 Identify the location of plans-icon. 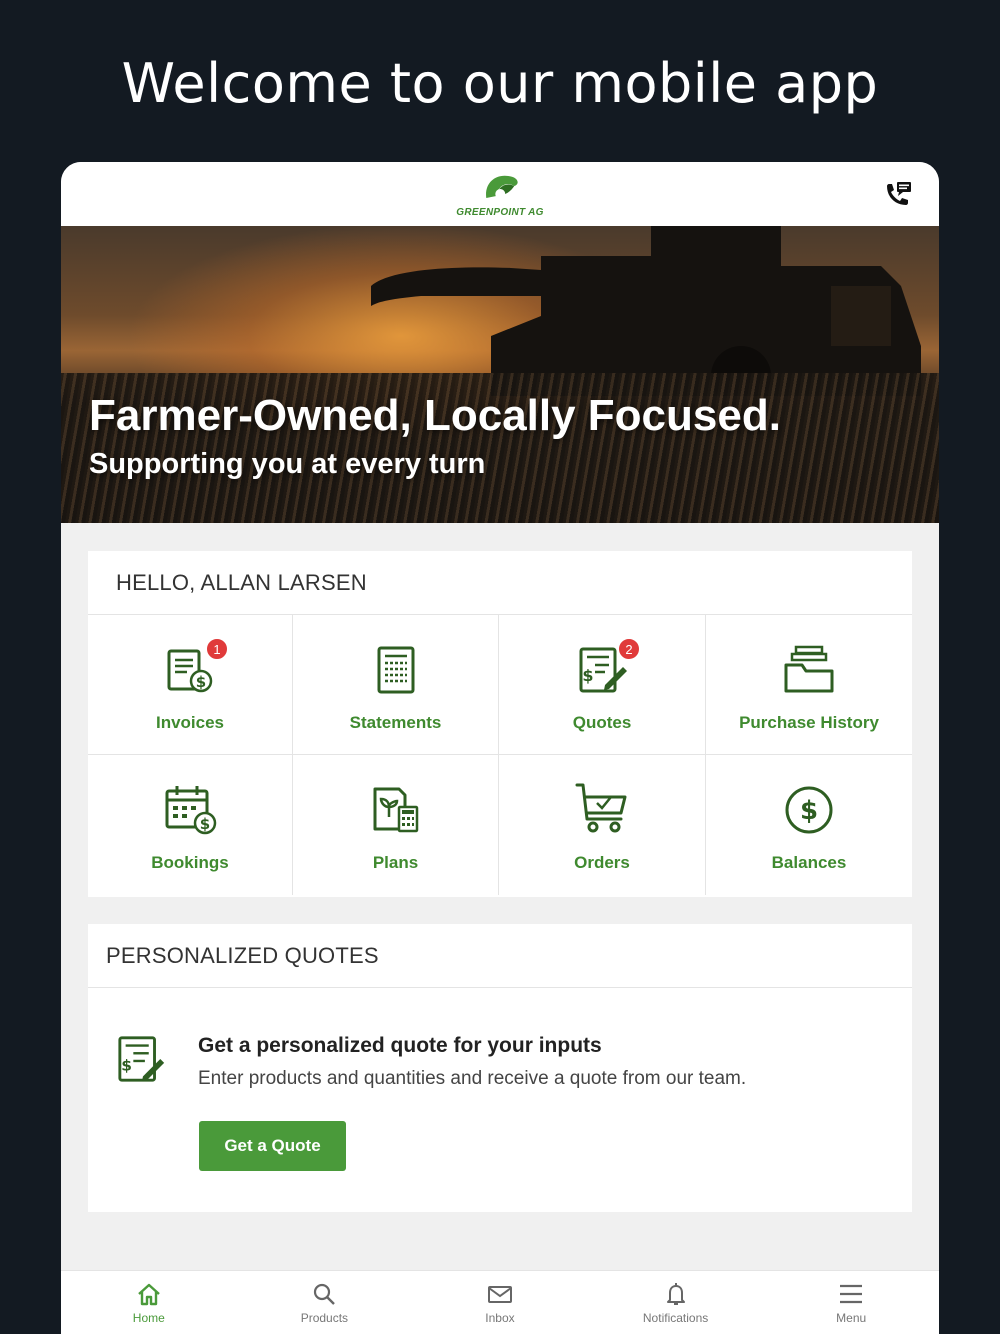
(395, 810).